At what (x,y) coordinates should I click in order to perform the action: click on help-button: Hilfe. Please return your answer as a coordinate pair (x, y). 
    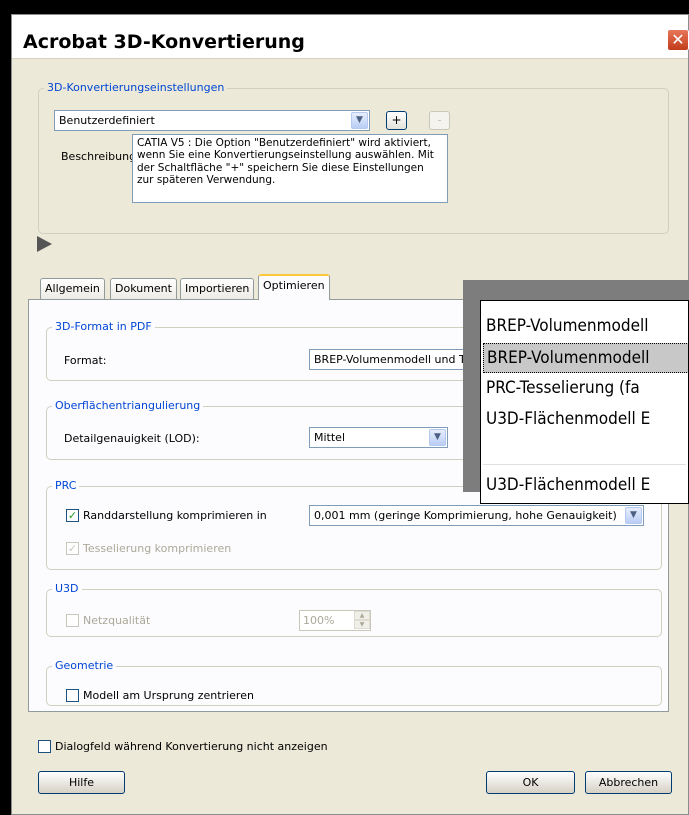
    Looking at the image, I should click on (81, 782).